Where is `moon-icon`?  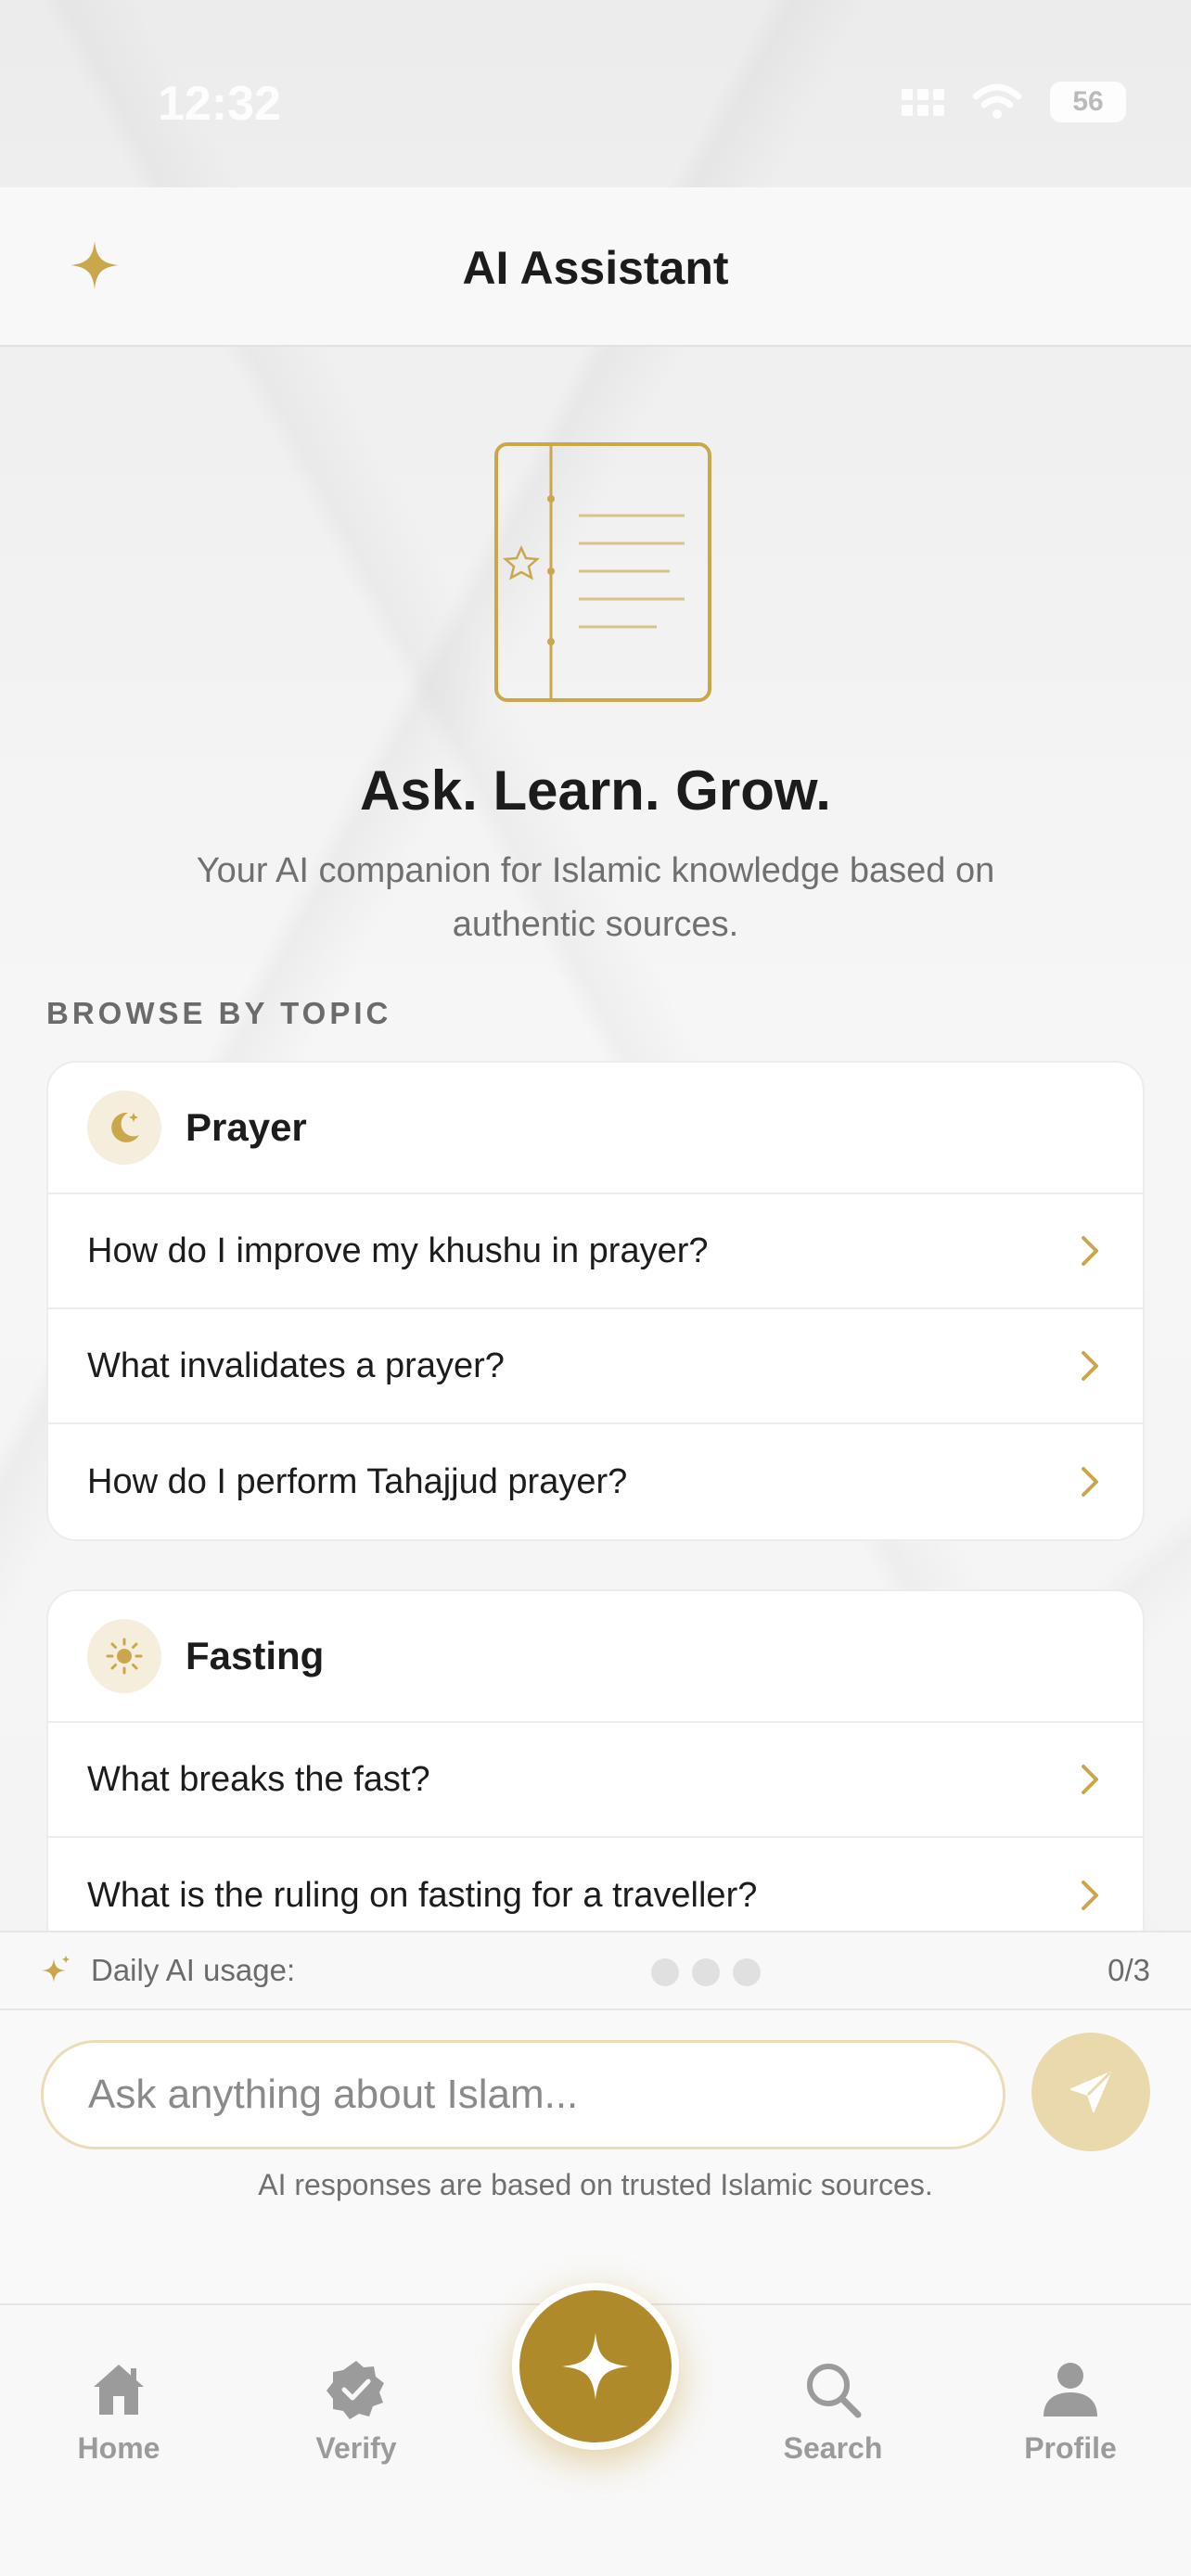 moon-icon is located at coordinates (124, 1127).